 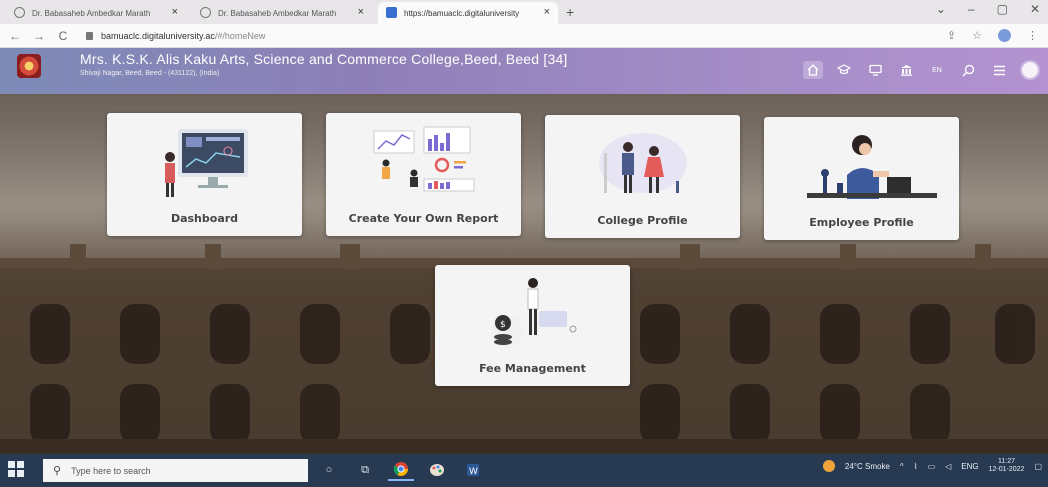 I want to click on college-profile-illustration, so click(x=642, y=165).